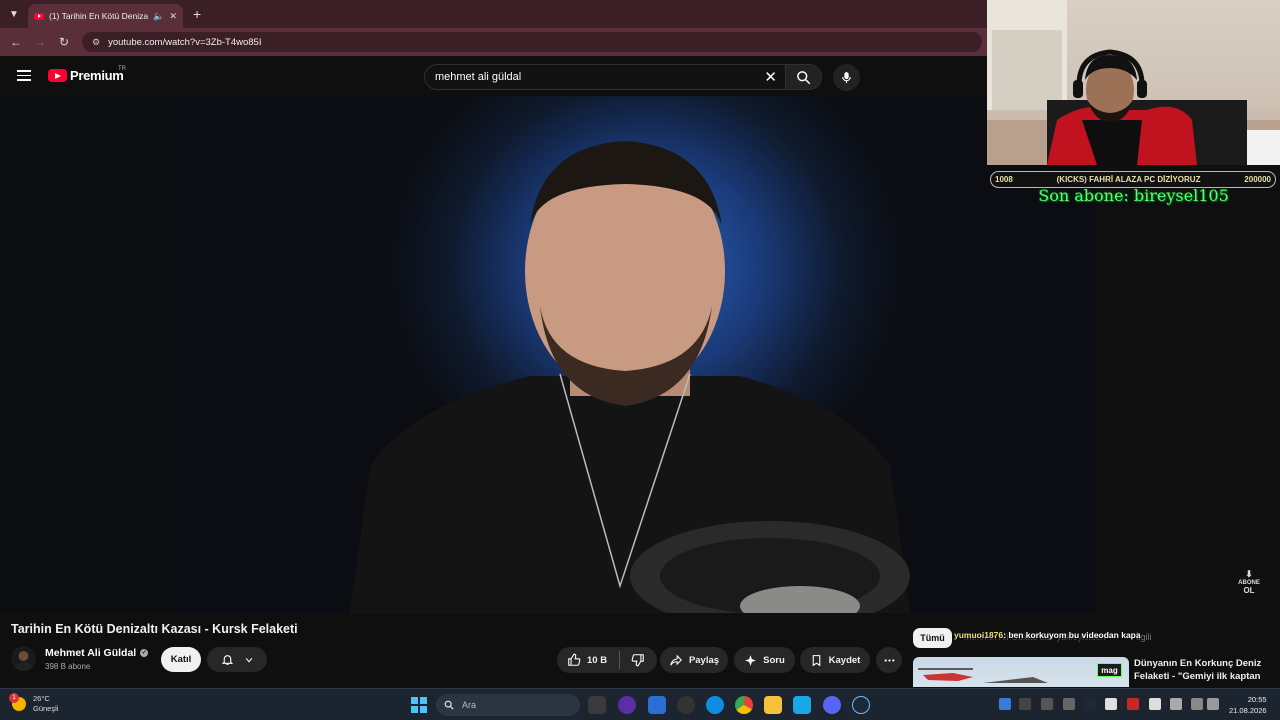 The image size is (1280, 720). I want to click on share-icon, so click(676, 660).